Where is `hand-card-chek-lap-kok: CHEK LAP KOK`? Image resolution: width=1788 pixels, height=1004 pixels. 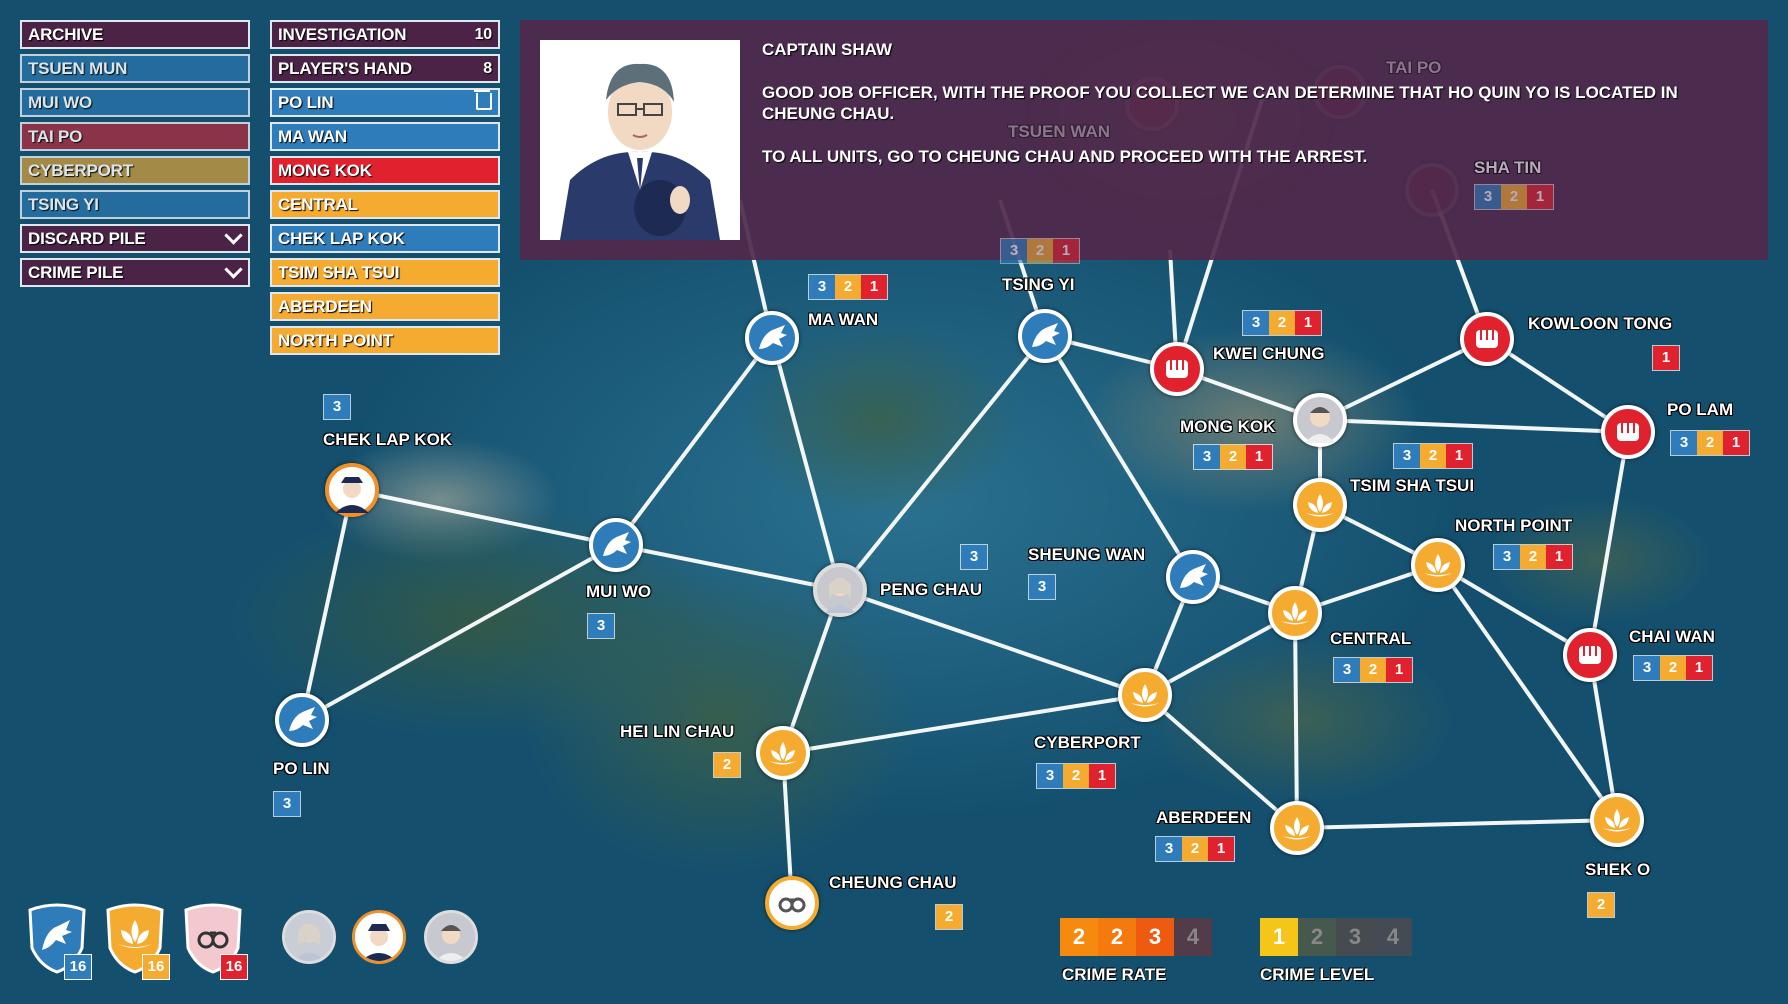 hand-card-chek-lap-kok: CHEK LAP KOK is located at coordinates (385, 238).